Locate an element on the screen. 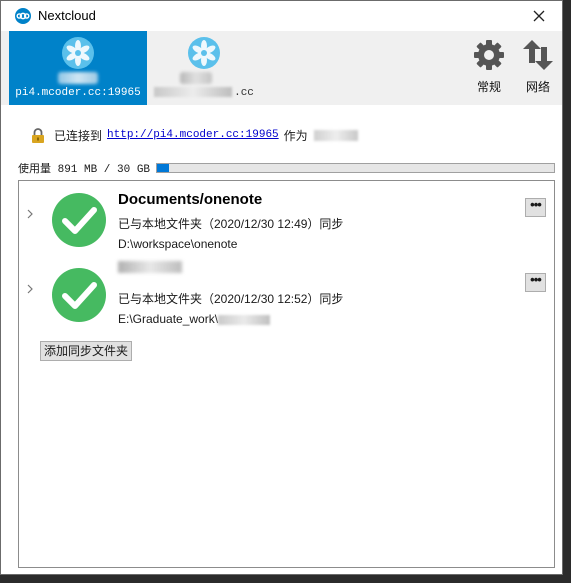 This screenshot has height=583, width=571. folder-sync-status: 已与本地文件夹（2020/12/30 12:52）同步 is located at coordinates (231, 299).